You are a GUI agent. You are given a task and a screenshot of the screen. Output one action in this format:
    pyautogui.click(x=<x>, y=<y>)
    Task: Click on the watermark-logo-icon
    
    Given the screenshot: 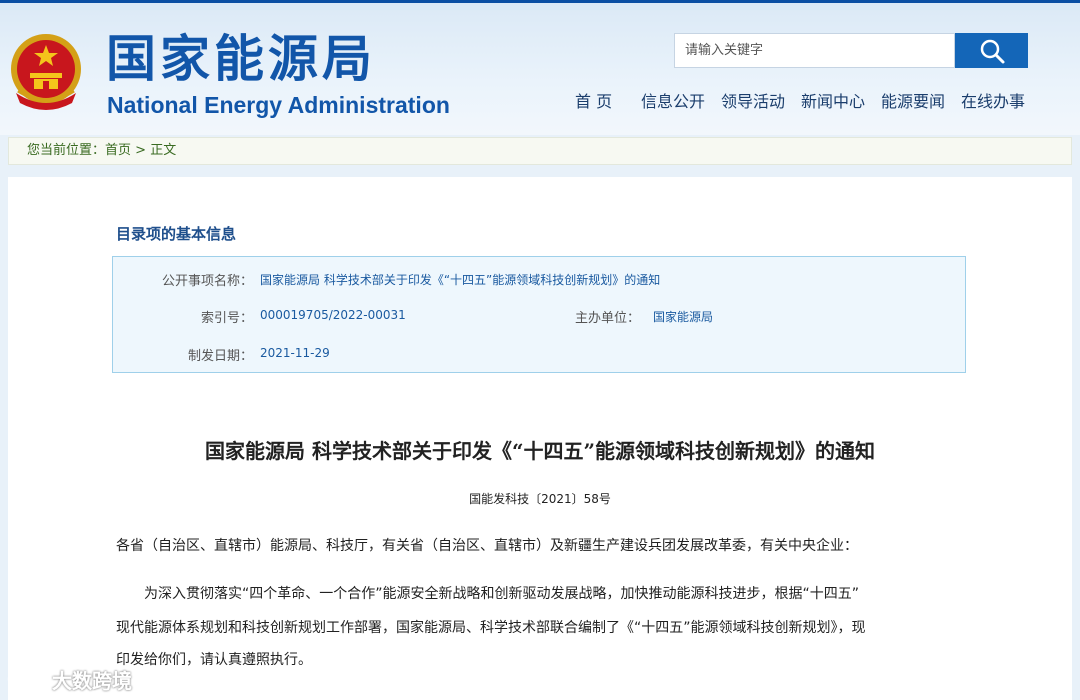 What is the action you would take?
    pyautogui.click(x=27, y=679)
    